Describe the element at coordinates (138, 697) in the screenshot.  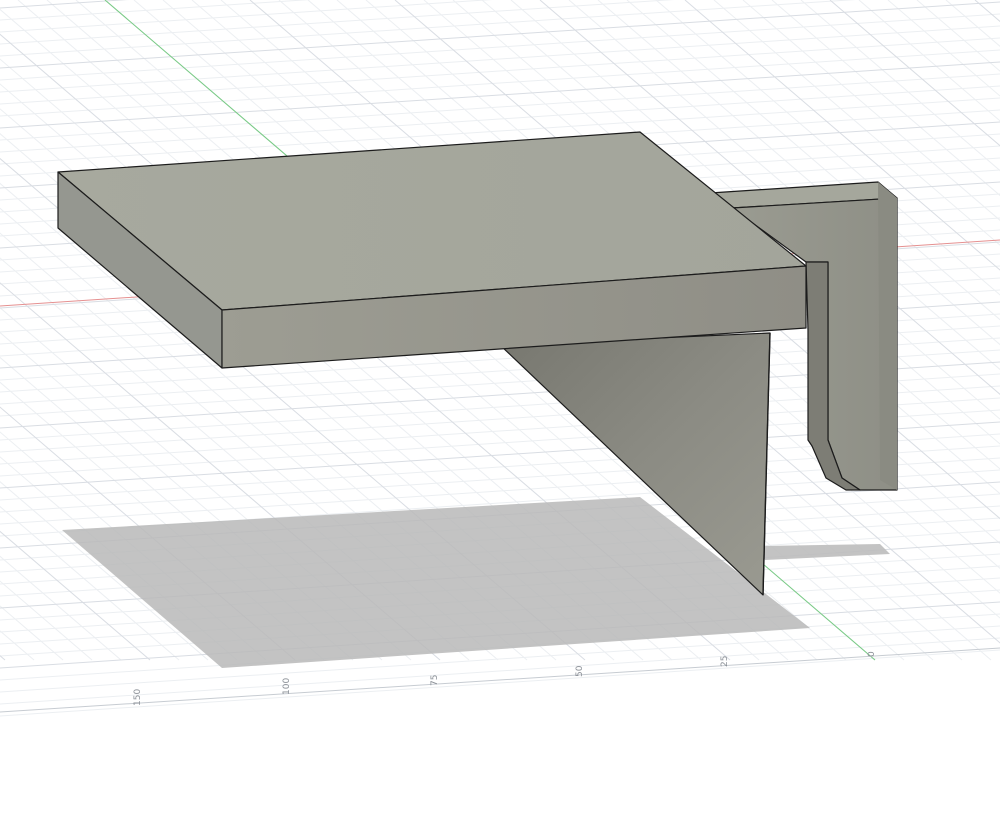
I see `ruler-tick-label: 150` at that location.